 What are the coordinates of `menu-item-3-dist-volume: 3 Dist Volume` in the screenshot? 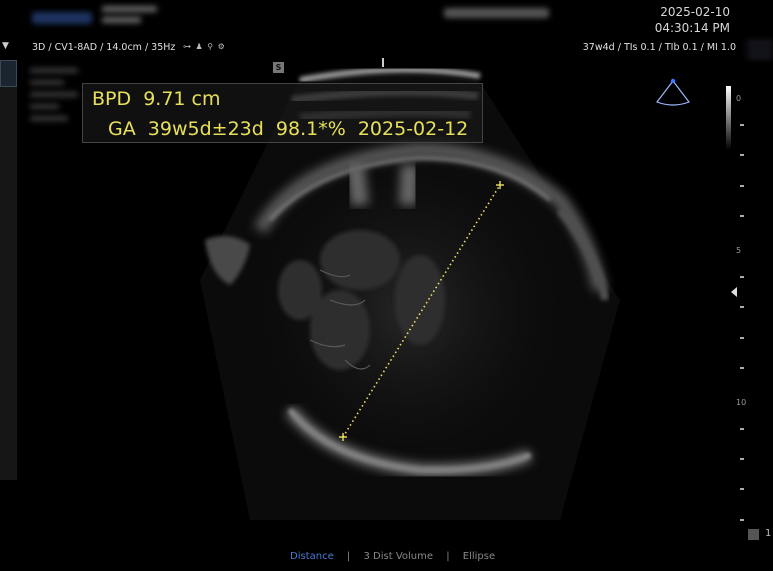 It's located at (398, 556).